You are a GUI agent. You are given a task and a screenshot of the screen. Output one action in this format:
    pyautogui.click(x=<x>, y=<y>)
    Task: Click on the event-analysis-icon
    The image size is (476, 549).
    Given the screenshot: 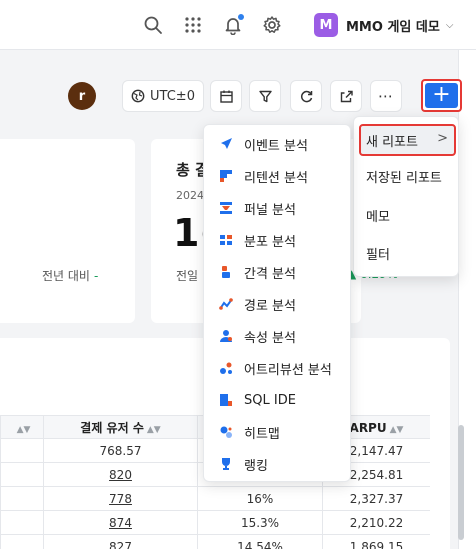 What is the action you would take?
    pyautogui.click(x=226, y=144)
    